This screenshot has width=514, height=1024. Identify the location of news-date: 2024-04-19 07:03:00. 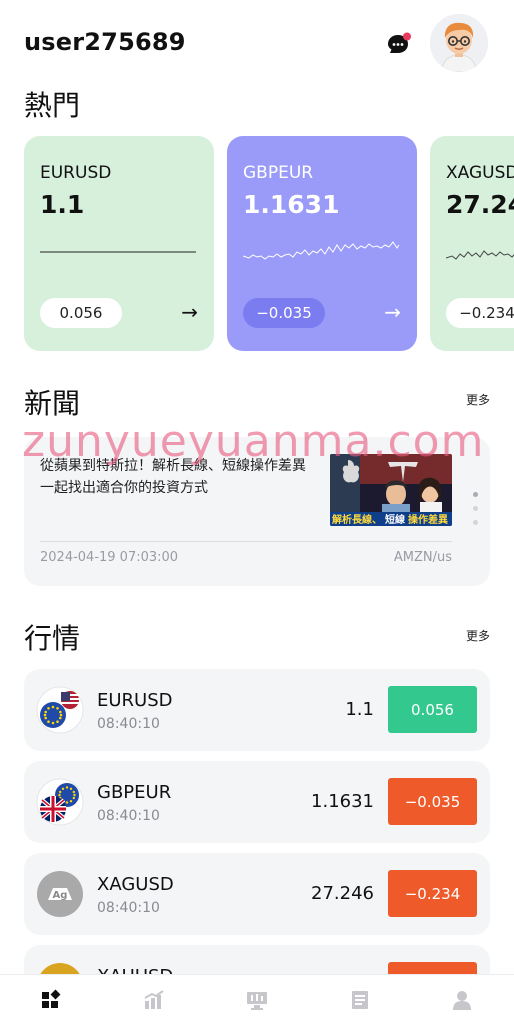
(109, 557).